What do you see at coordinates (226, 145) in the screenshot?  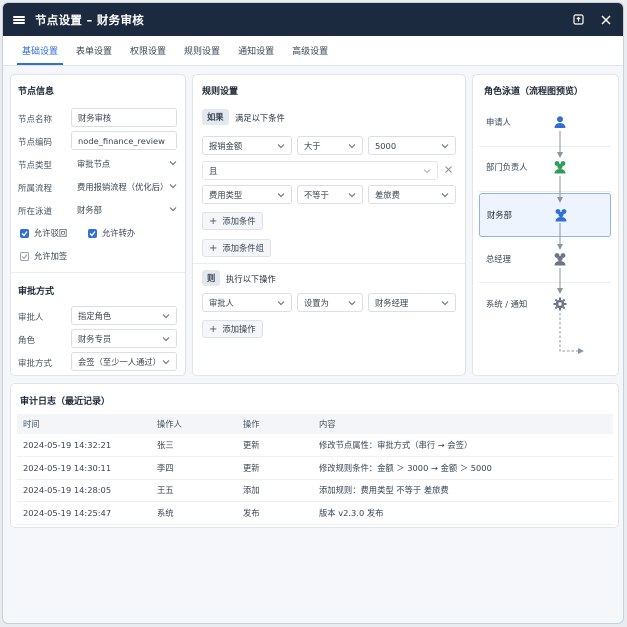 I see `cond1-field-value: 报销金额` at bounding box center [226, 145].